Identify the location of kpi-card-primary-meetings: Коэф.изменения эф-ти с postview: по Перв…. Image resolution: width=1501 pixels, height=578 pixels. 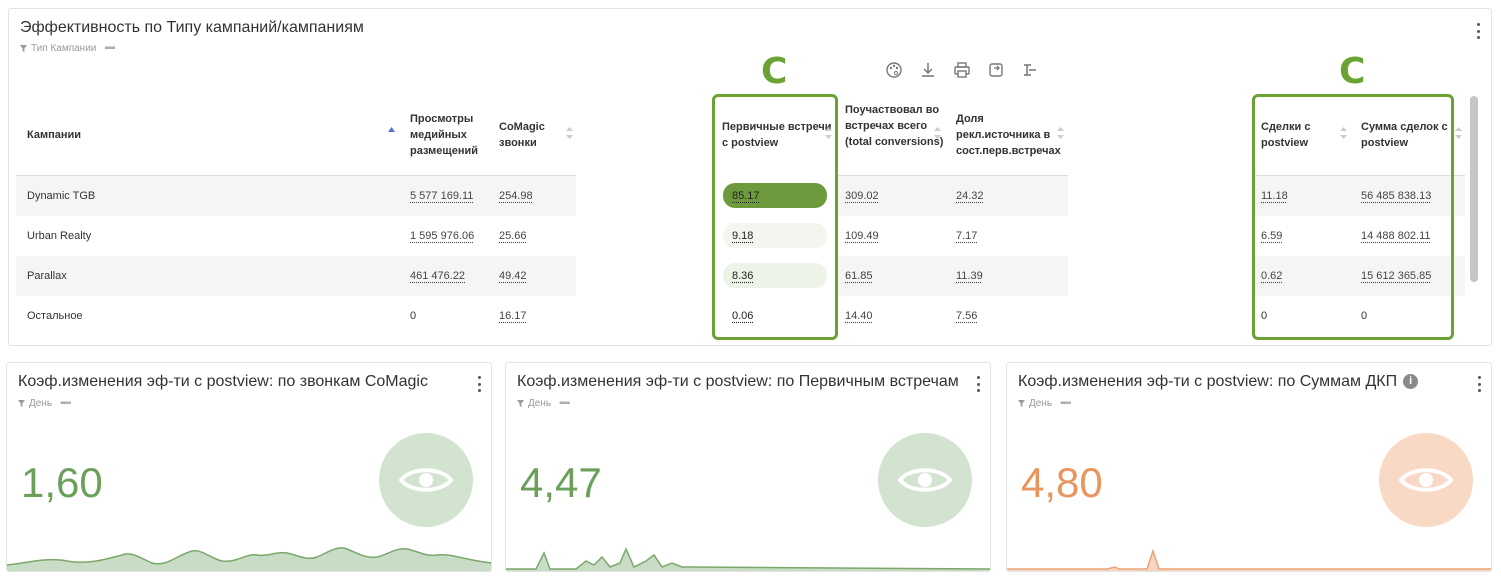
(748, 467).